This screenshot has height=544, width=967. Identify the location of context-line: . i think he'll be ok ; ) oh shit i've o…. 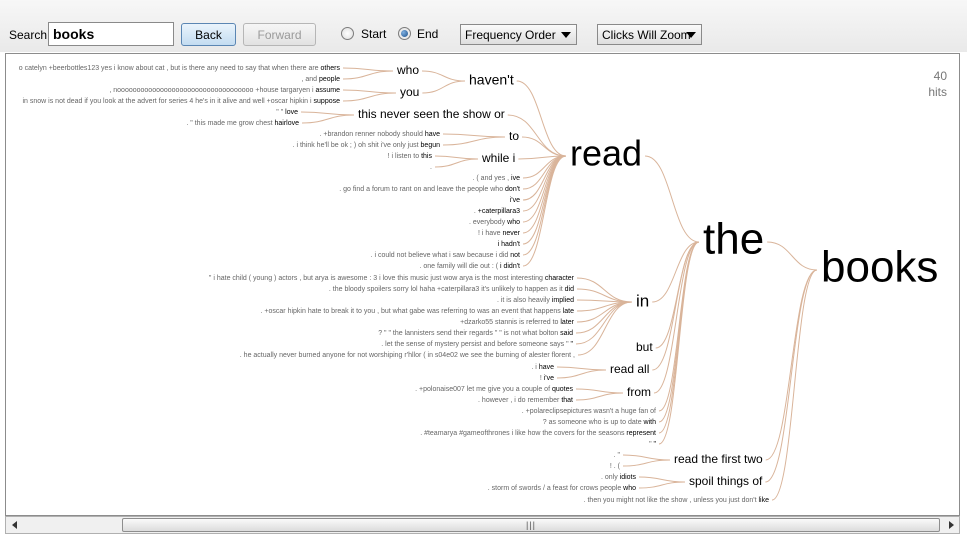
(367, 145).